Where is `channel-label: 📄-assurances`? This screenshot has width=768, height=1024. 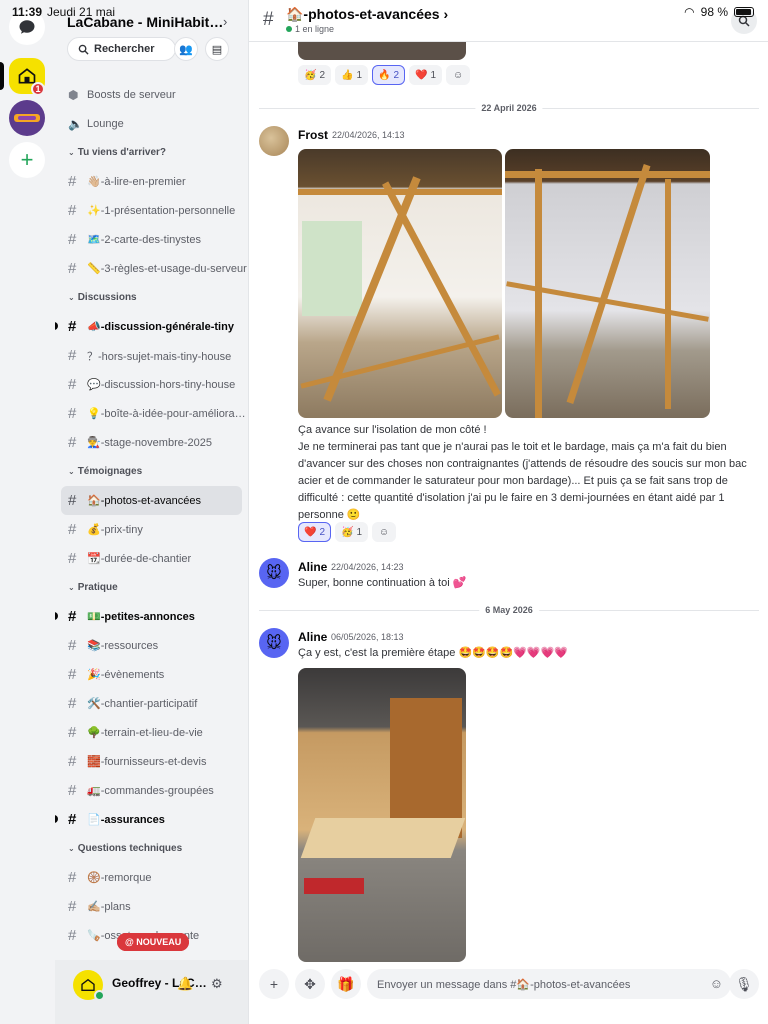
channel-label: 📄-assurances is located at coordinates (126, 820).